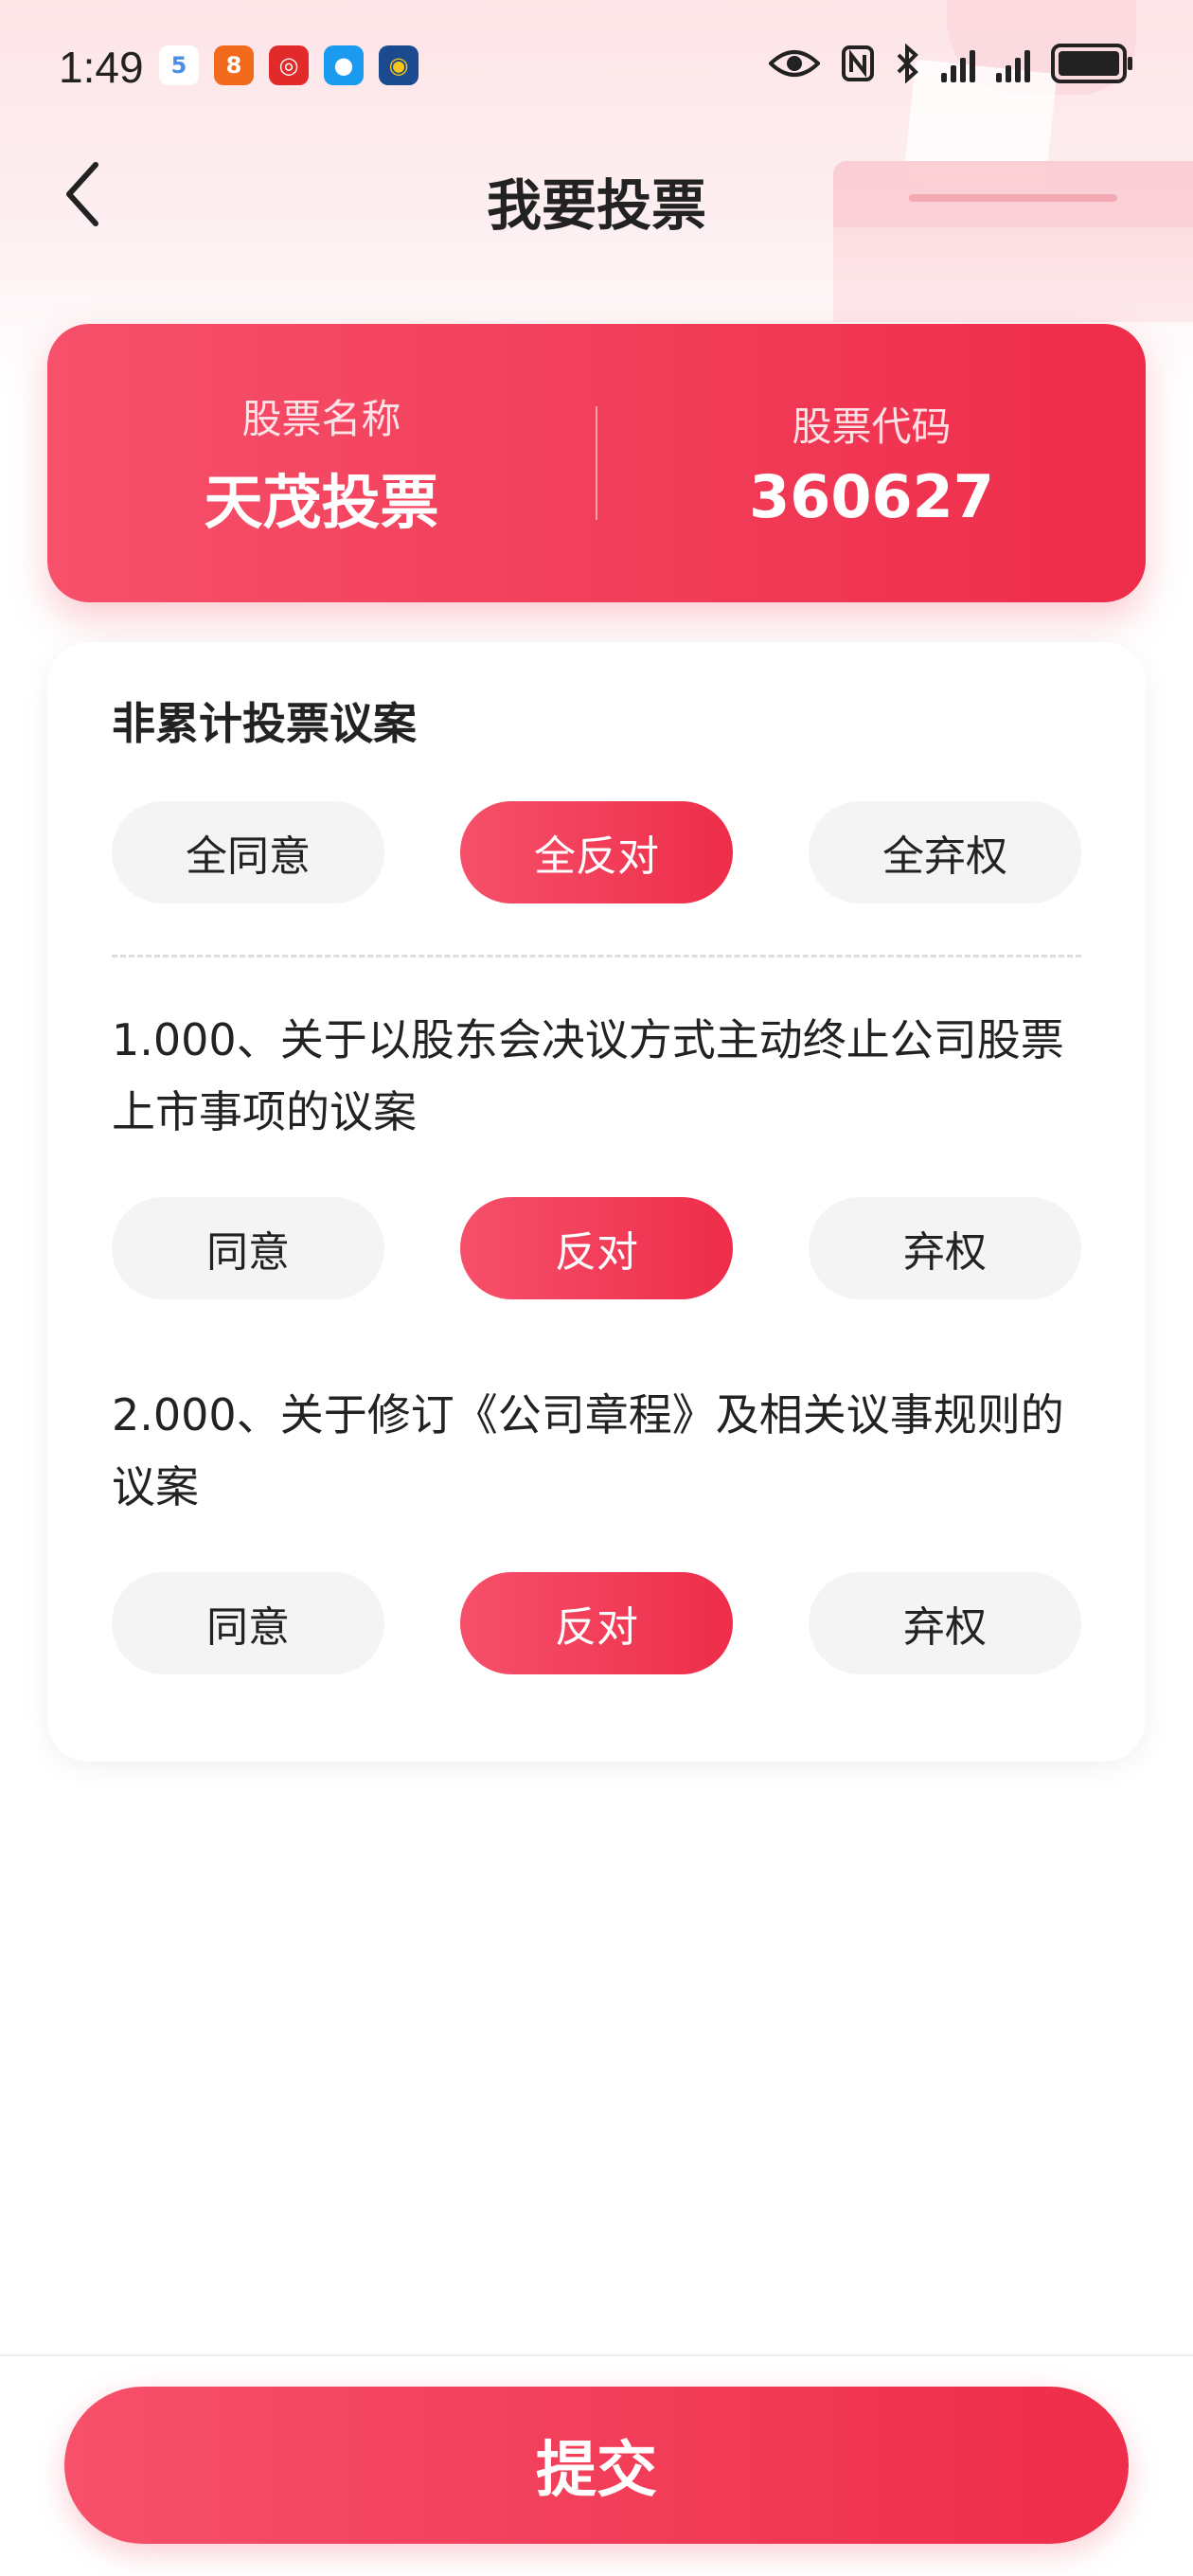  I want to click on app-orange-icon: 8, so click(234, 65).